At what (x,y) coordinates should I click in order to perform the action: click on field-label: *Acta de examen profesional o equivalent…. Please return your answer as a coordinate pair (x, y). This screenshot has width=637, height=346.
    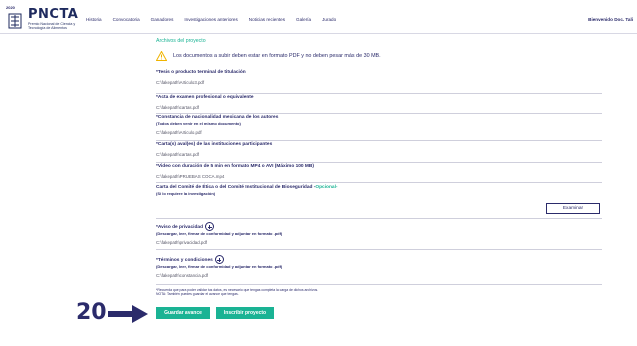
    Looking at the image, I should click on (205, 97).